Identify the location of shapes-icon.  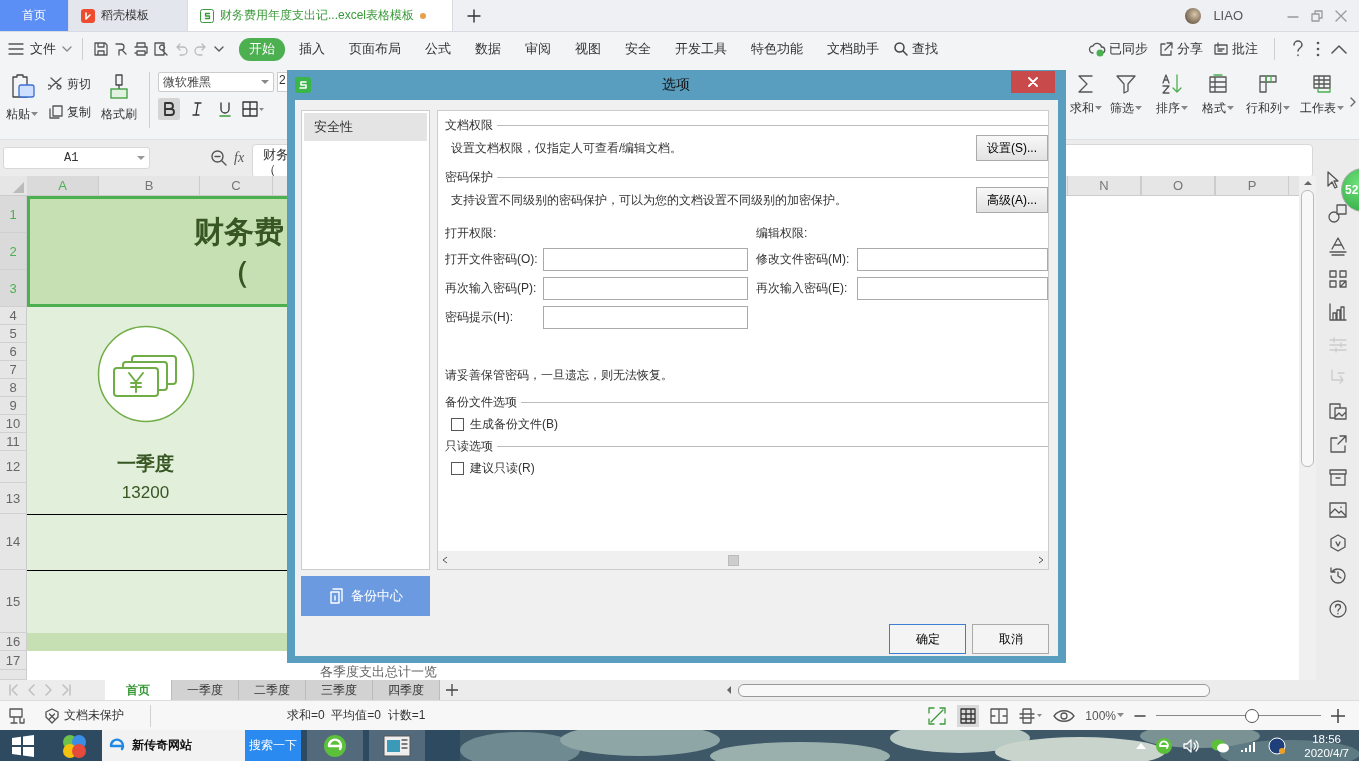
(1337, 213).